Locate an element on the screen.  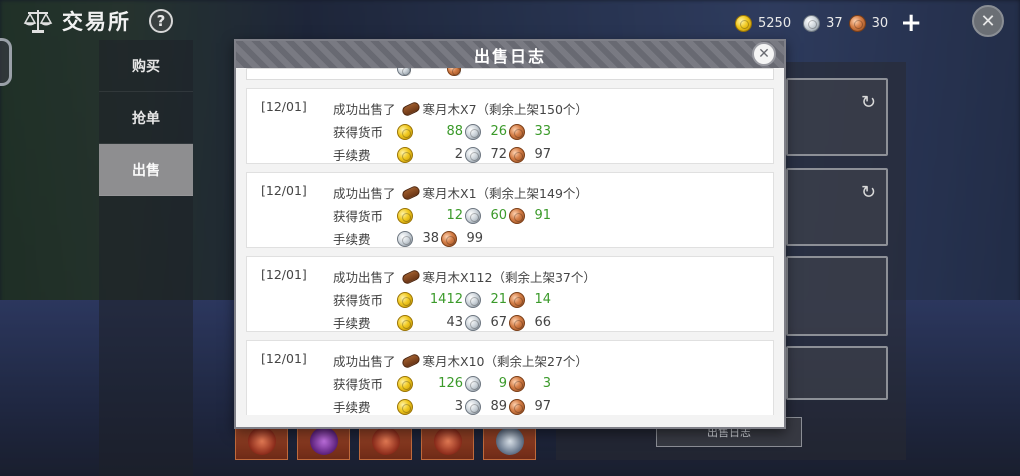
bronze-amount: 99 is located at coordinates (474, 238).